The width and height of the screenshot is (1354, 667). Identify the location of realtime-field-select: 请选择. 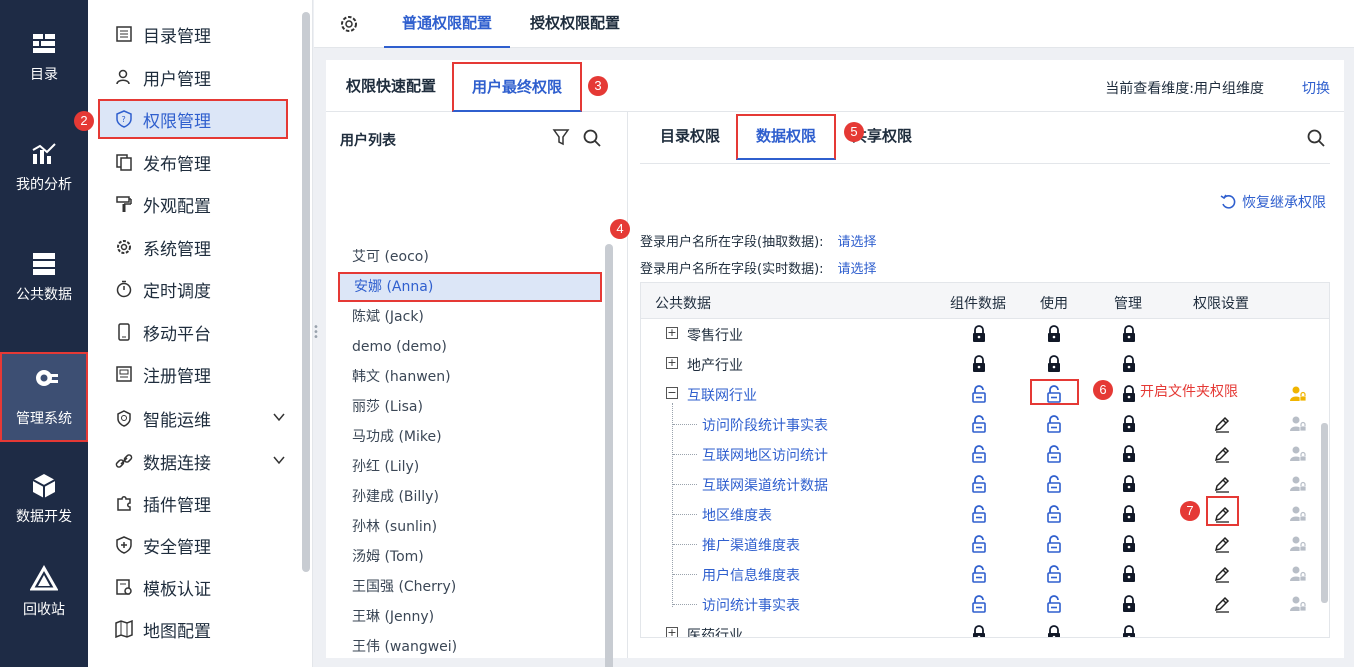
(857, 269).